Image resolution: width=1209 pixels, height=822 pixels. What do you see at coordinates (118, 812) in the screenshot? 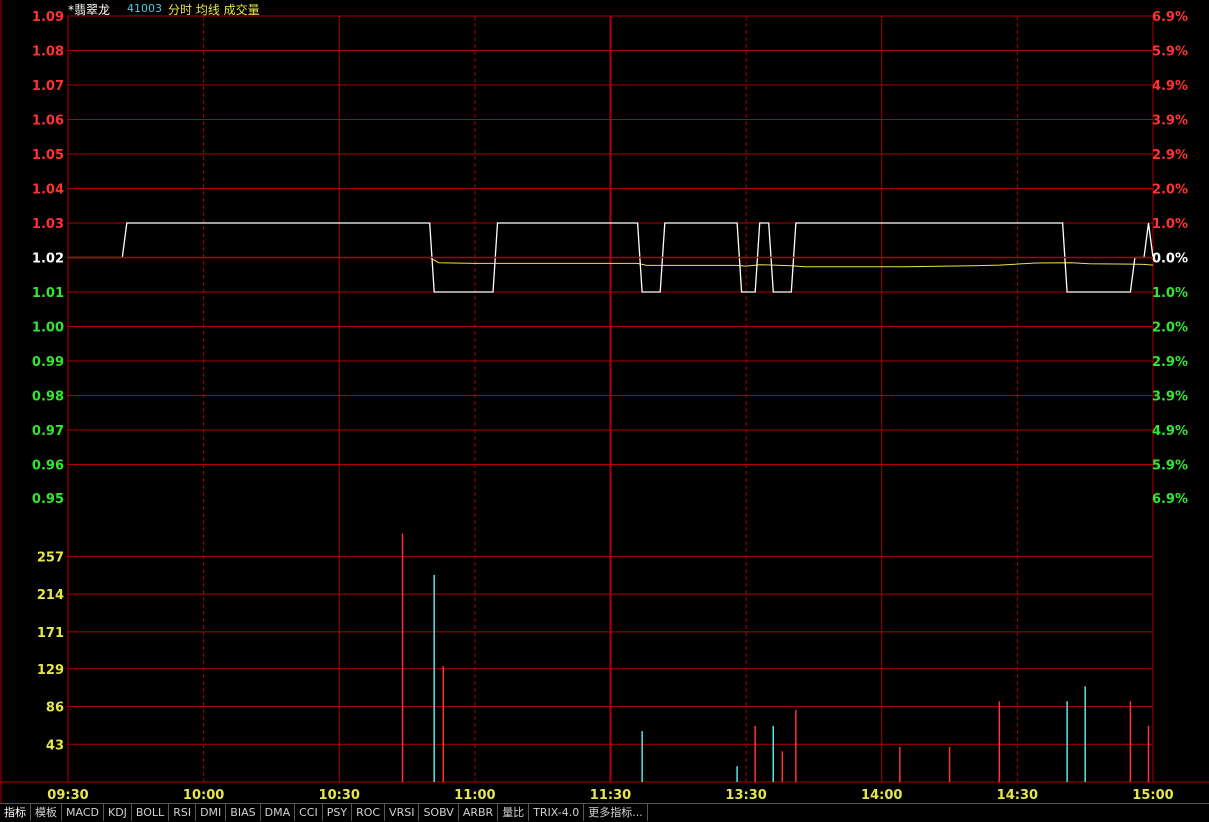
I see `tab-3: KDJ` at bounding box center [118, 812].